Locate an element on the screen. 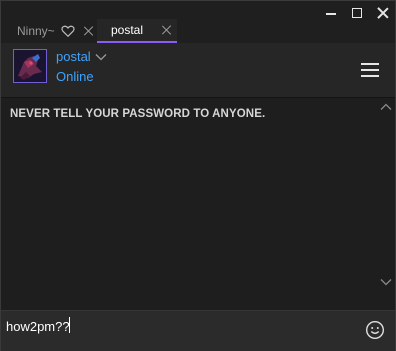 Image resolution: width=396 pixels, height=351 pixels. composer-bar is located at coordinates (198, 330).